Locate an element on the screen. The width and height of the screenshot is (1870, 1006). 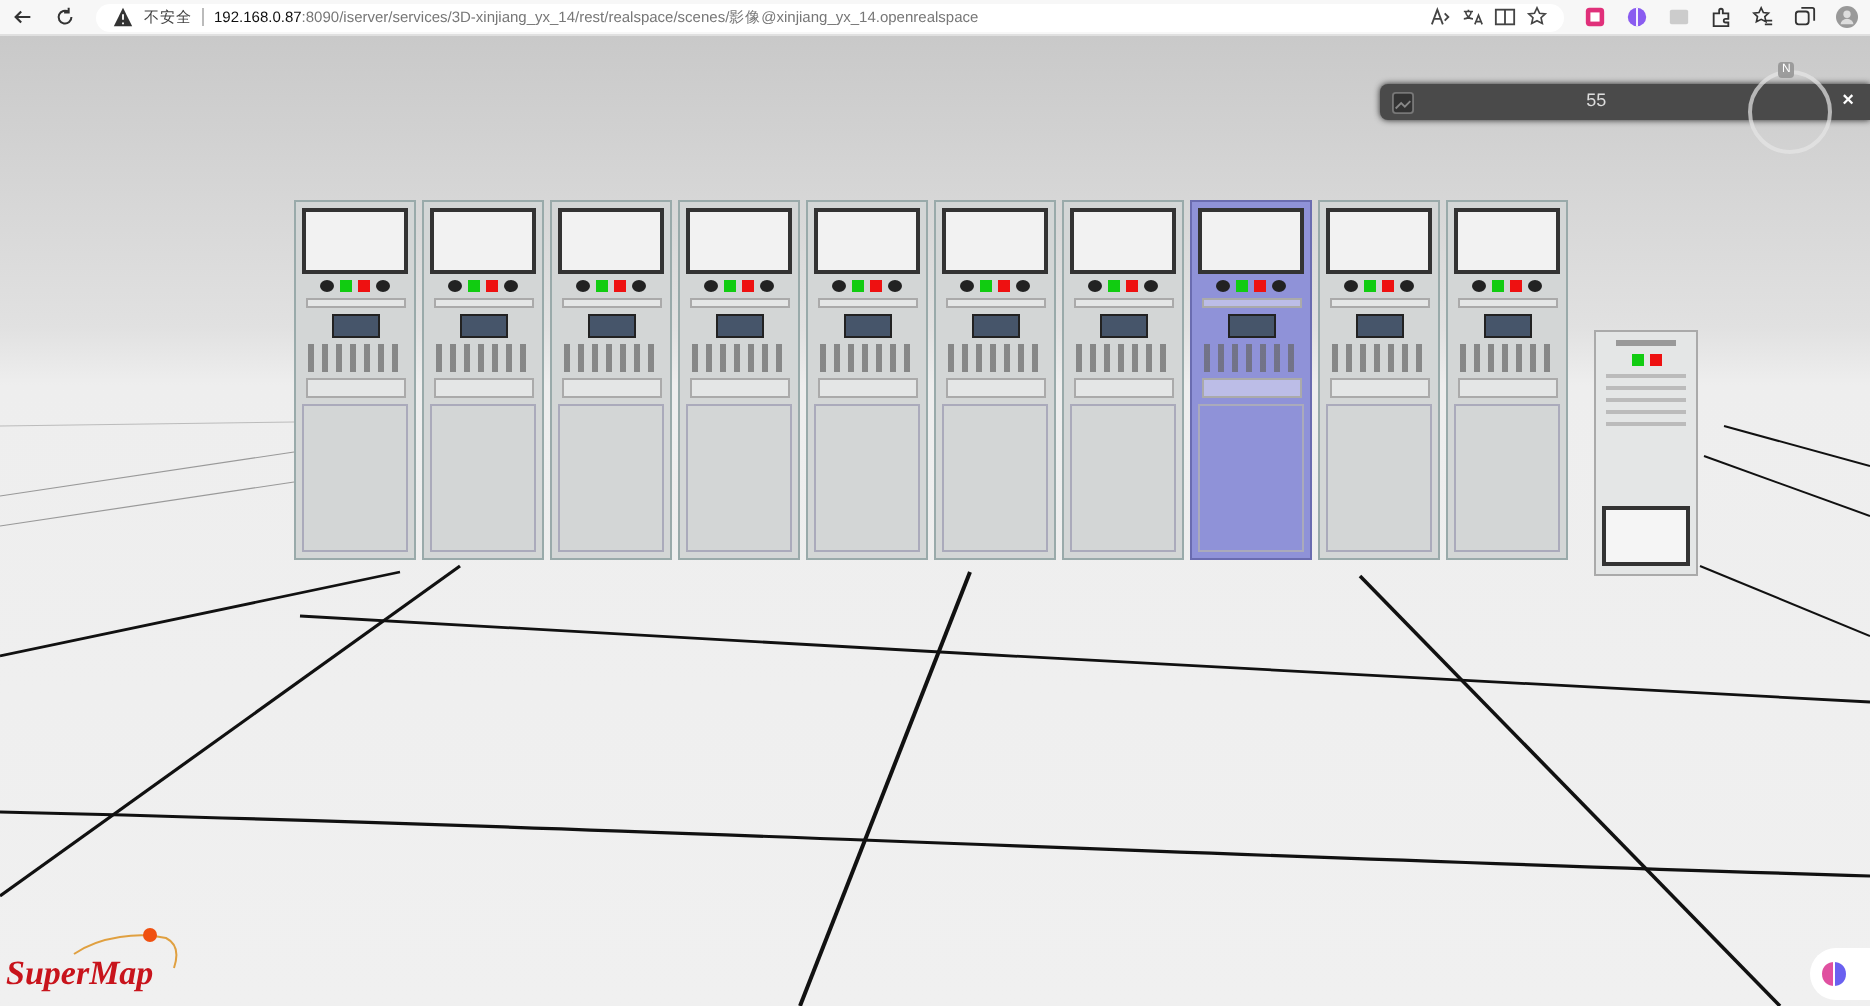
back-icon is located at coordinates (23, 17).